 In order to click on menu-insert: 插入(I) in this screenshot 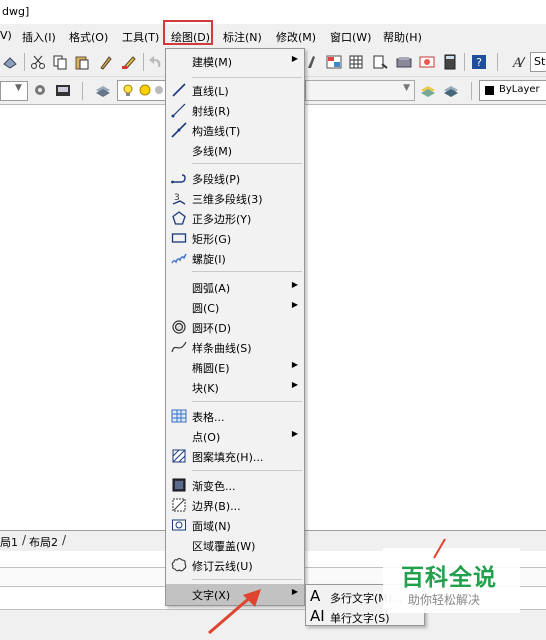, I will do `click(39, 37)`.